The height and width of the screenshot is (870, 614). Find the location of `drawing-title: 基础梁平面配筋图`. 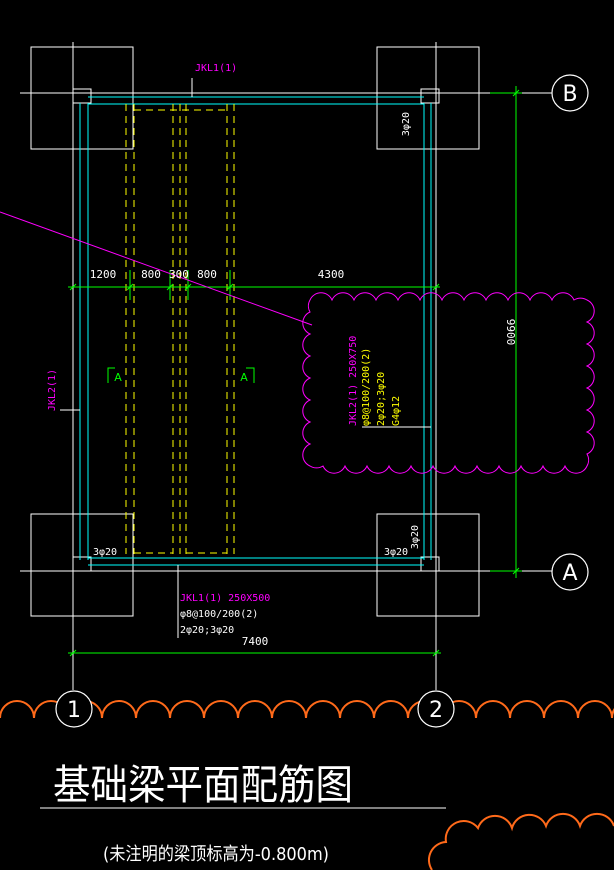

drawing-title: 基础梁平面配筋图 is located at coordinates (203, 785).